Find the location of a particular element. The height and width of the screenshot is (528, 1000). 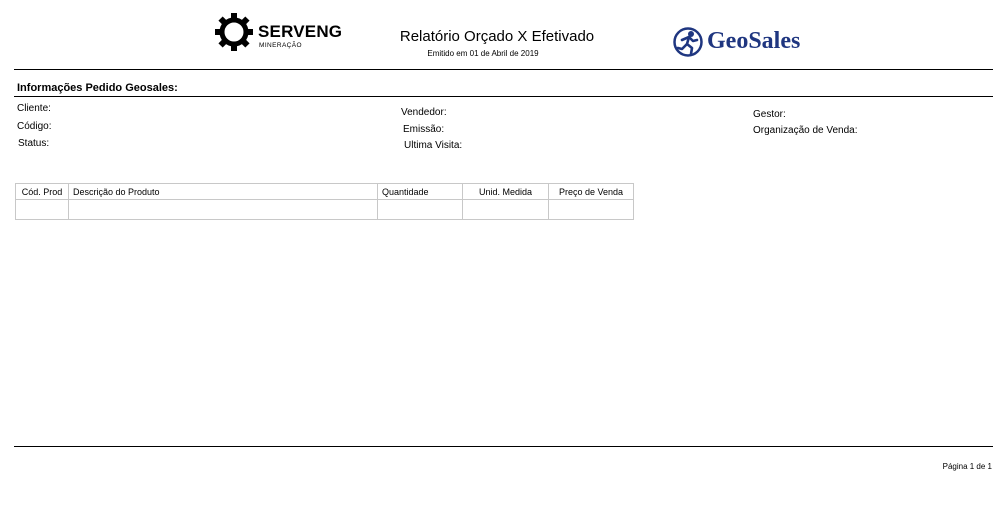

col-quantidade: Quantidade is located at coordinates (420, 191).